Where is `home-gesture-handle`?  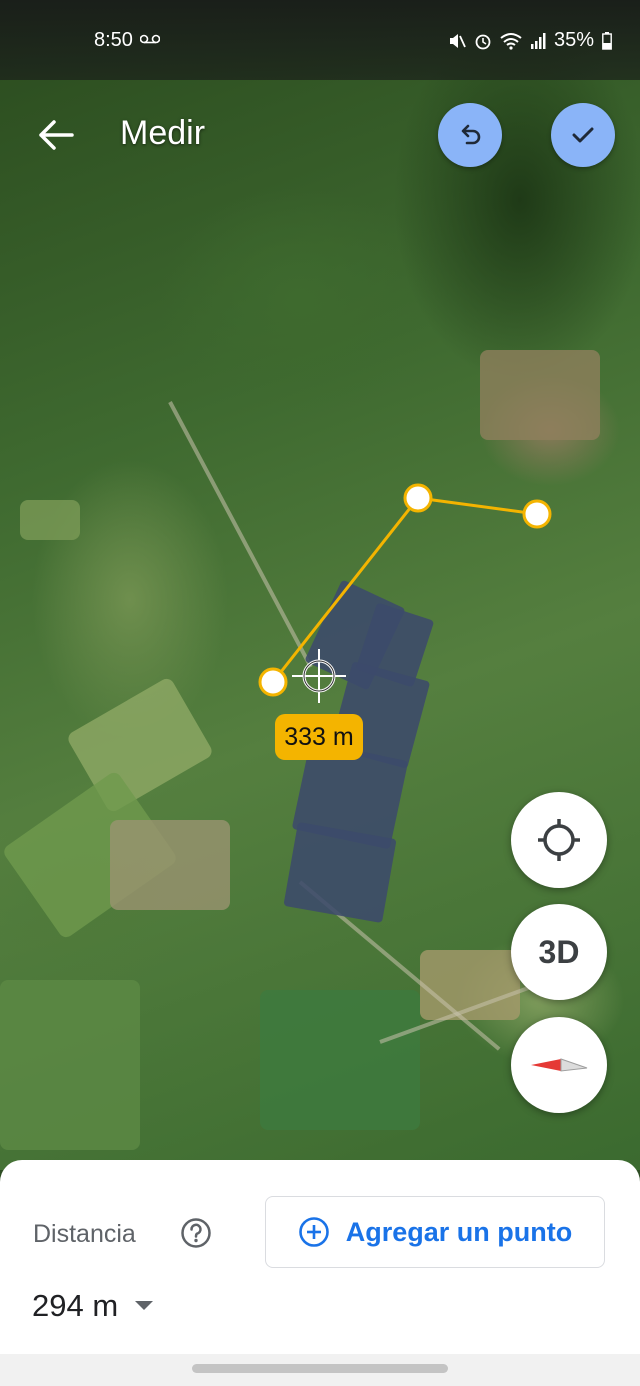
home-gesture-handle is located at coordinates (320, 1368).